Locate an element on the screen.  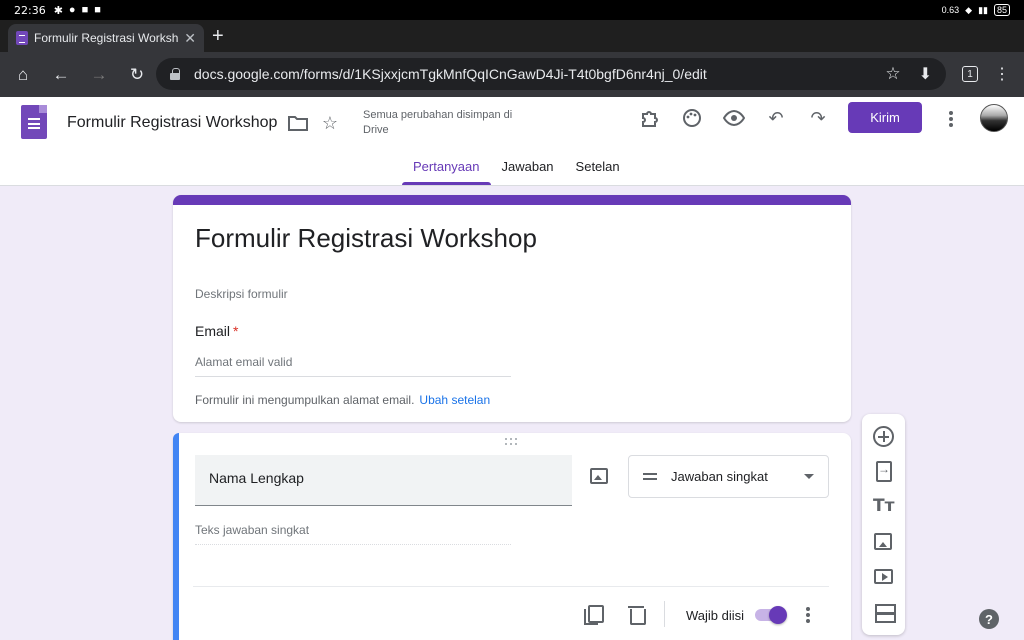
save-status: Semua perubahan disimpan di Drive is located at coordinates (438, 122).